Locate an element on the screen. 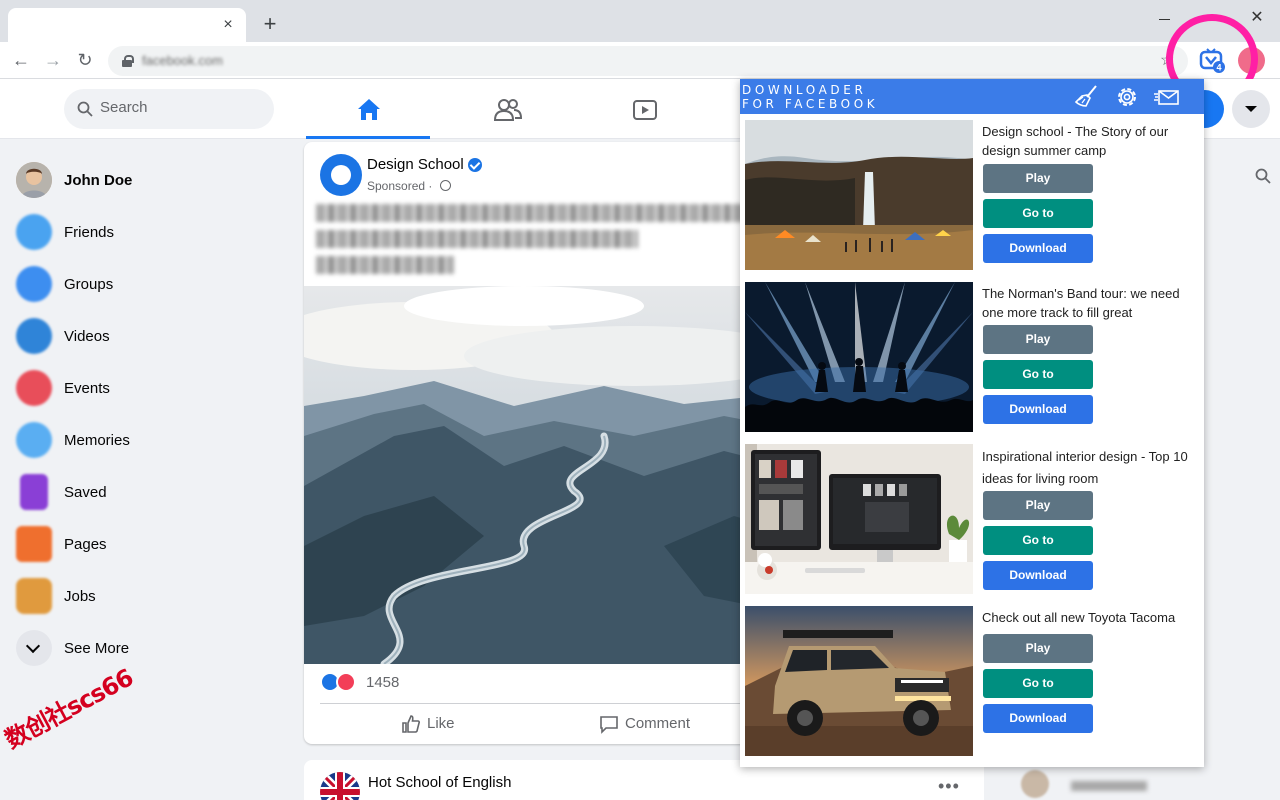 The height and width of the screenshot is (800, 1280). tab-friends is located at coordinates (506, 109).